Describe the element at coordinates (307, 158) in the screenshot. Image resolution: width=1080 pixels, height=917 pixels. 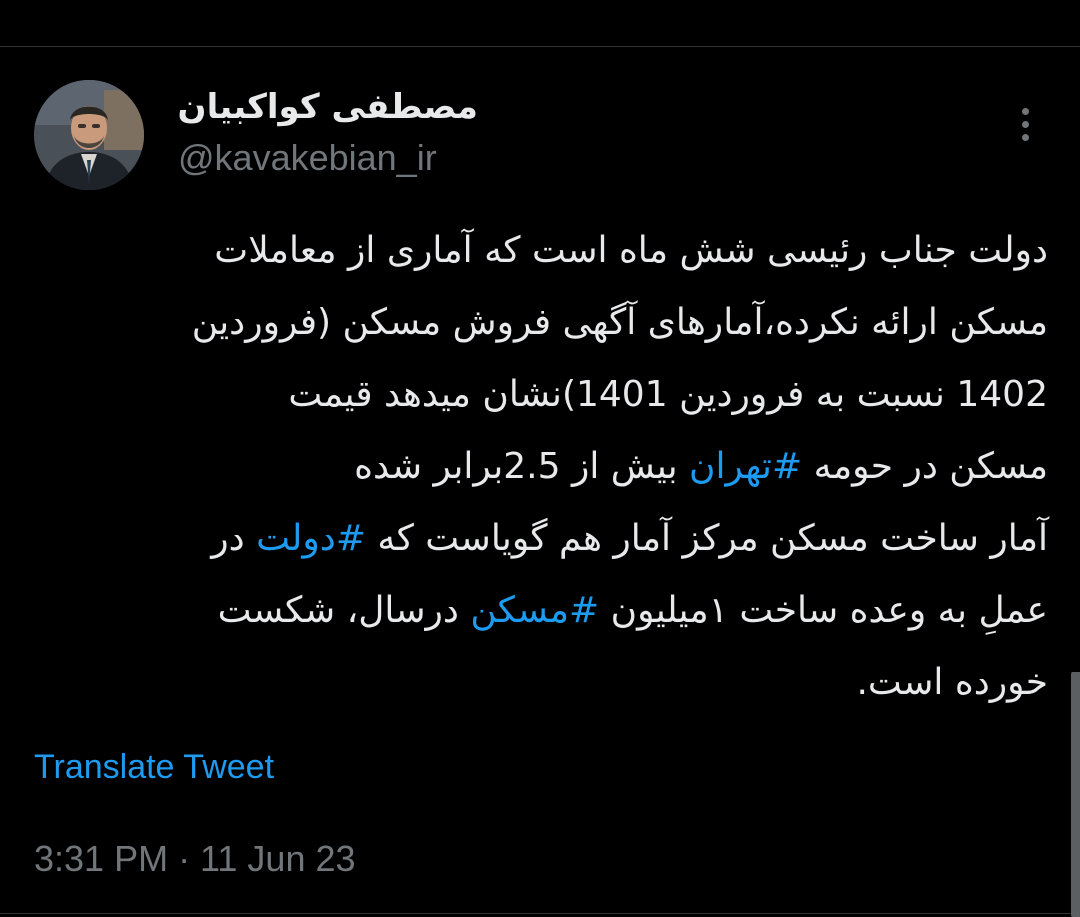
I see `author-handle: @kavakebian_ir` at that location.